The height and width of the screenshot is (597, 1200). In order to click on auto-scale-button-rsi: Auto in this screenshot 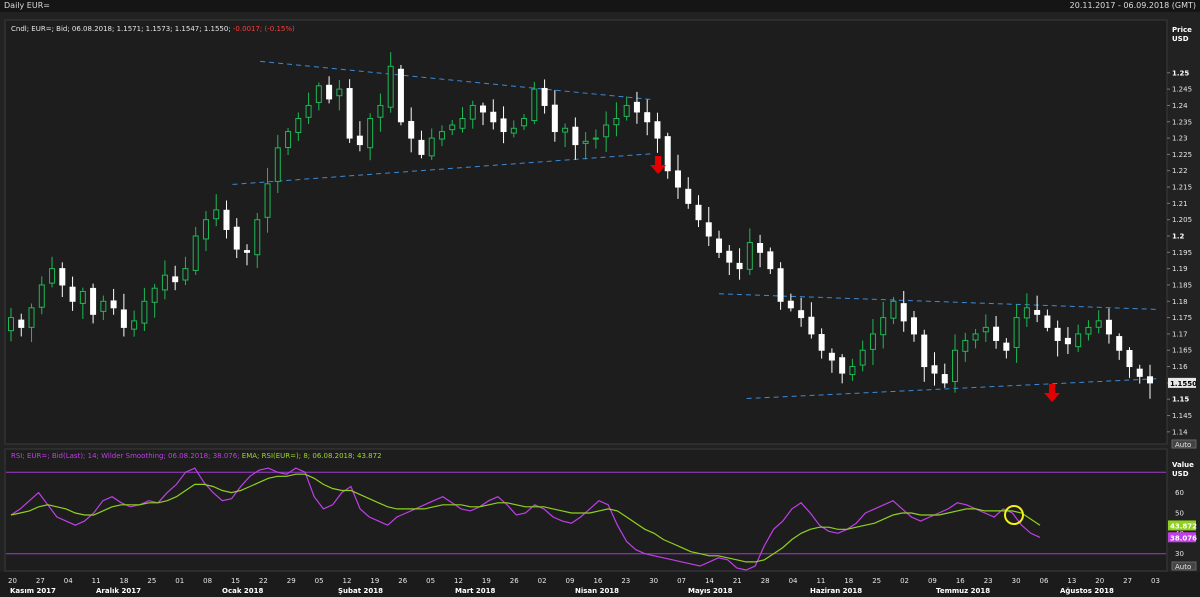, I will do `click(1184, 566)`.